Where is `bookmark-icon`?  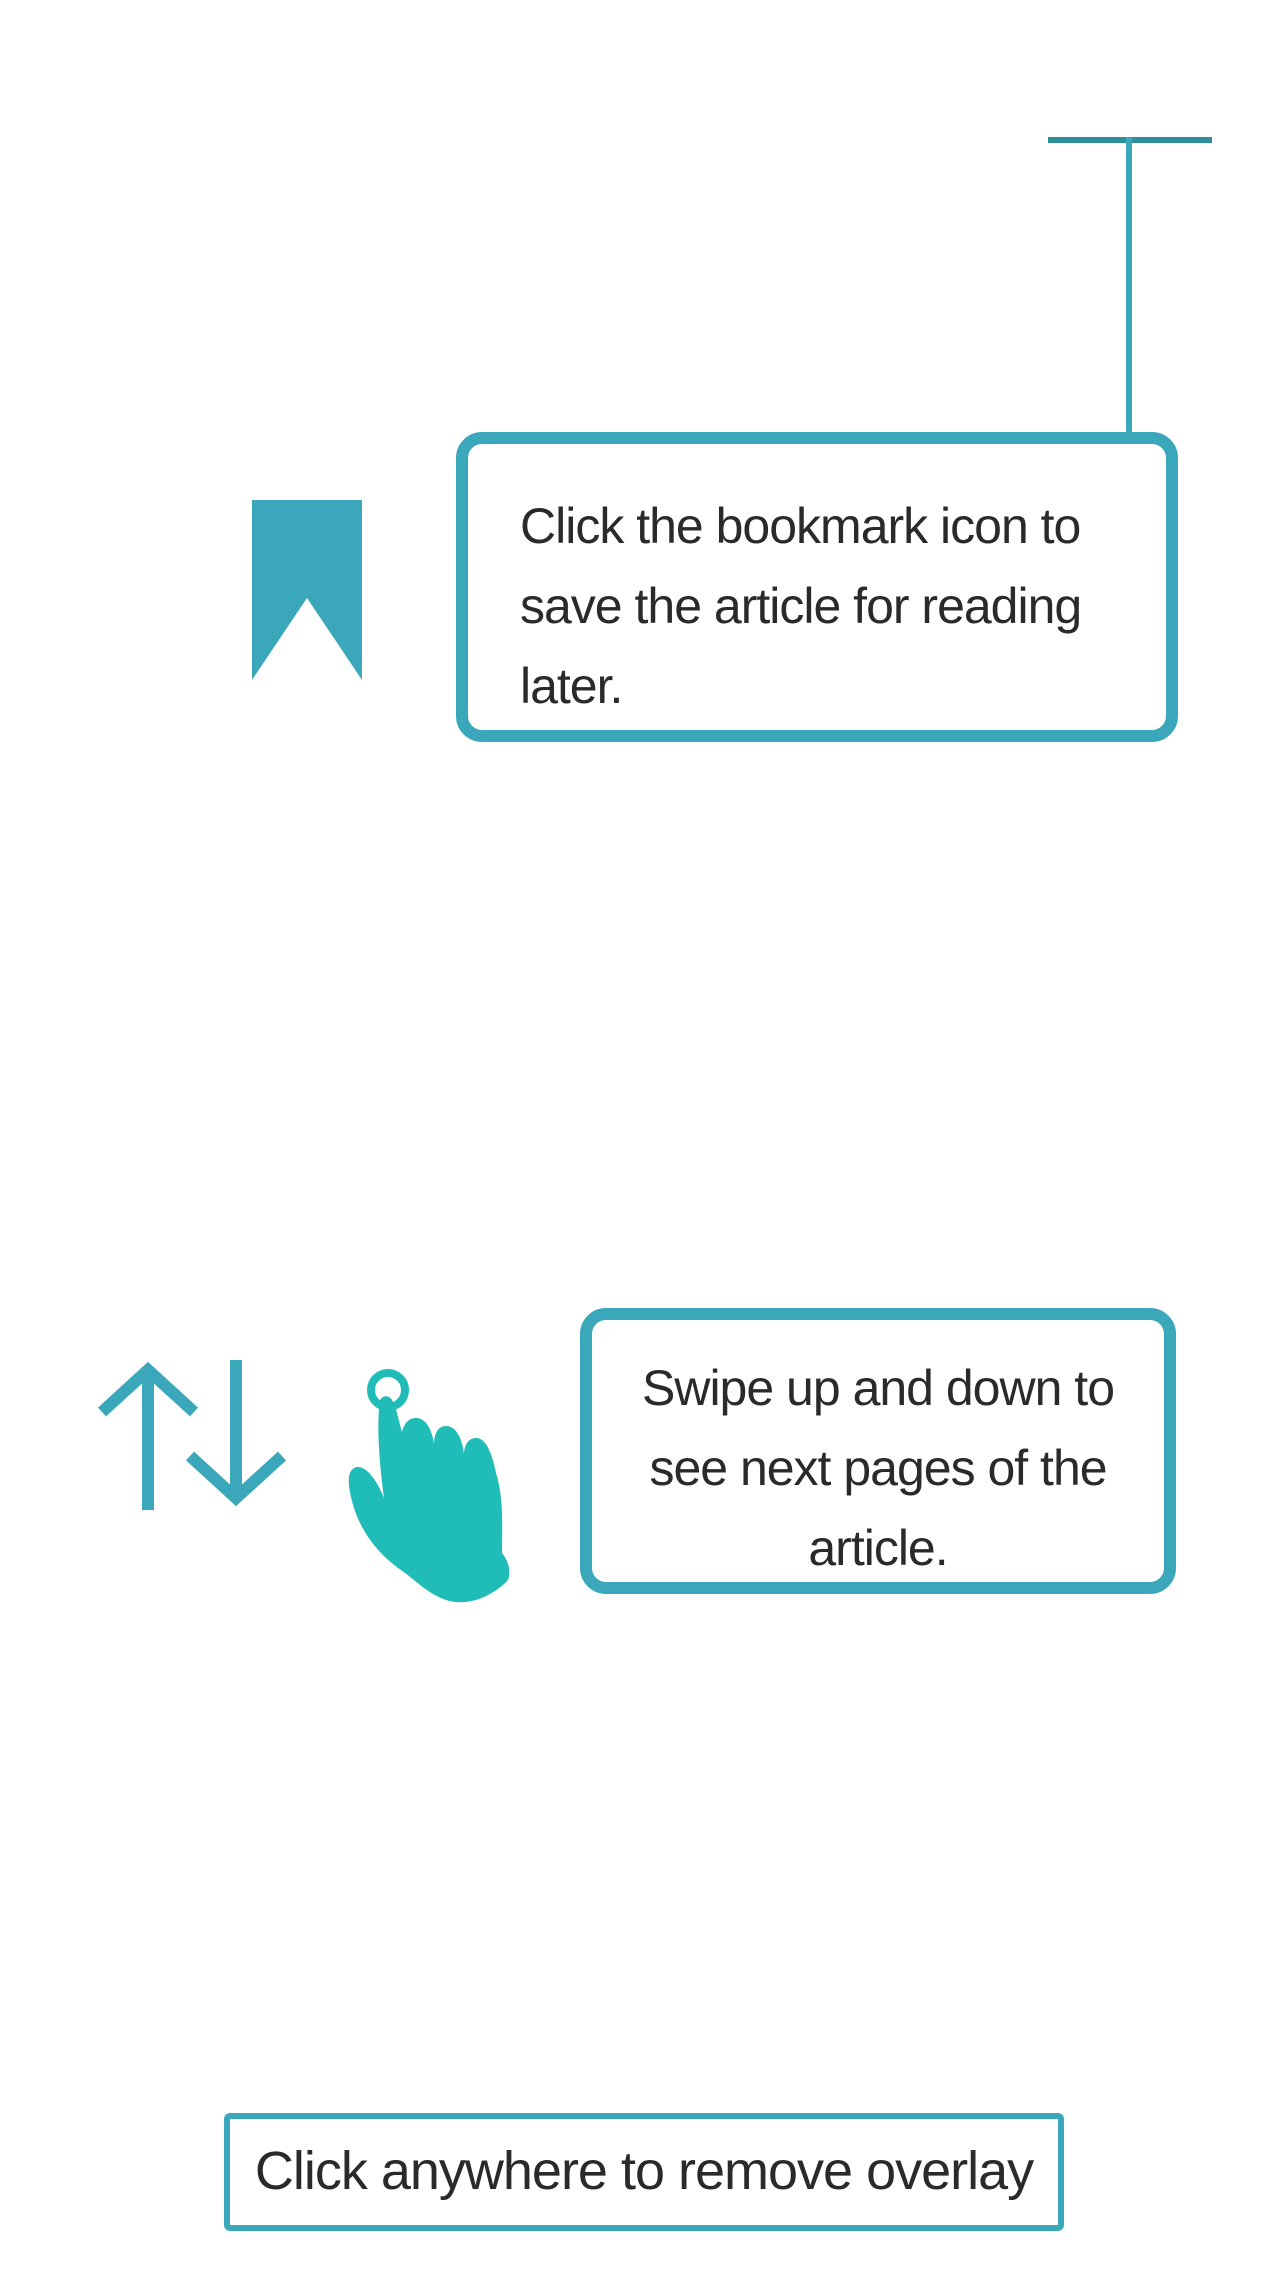 bookmark-icon is located at coordinates (307, 590).